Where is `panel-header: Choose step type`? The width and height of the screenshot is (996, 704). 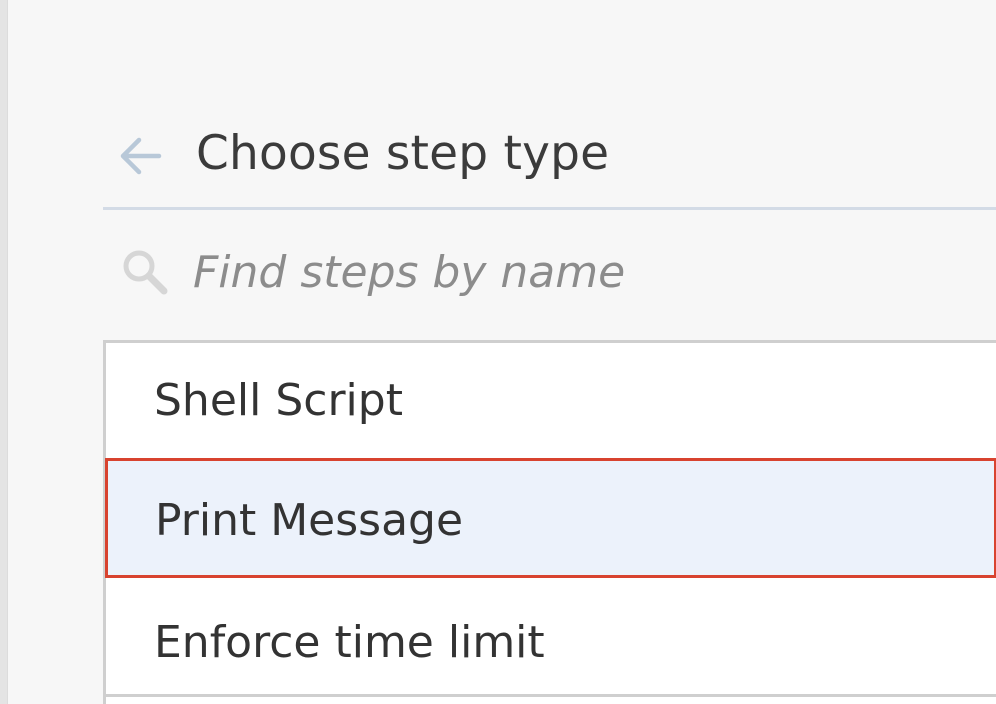 panel-header: Choose step type is located at coordinates (549, 160).